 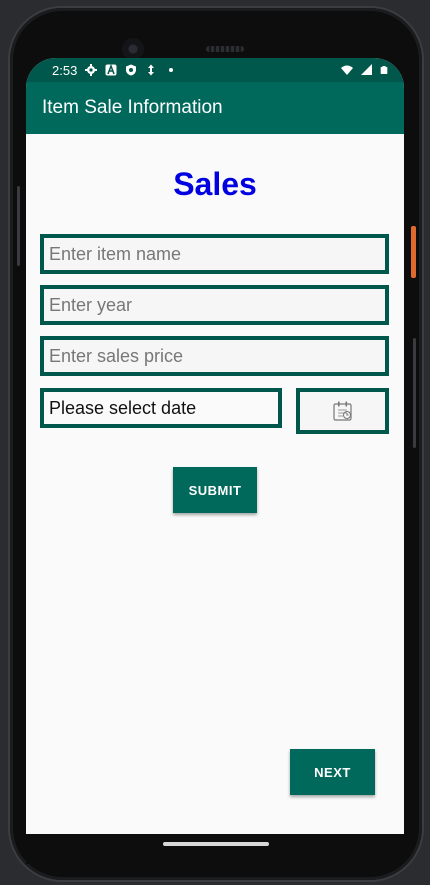 I want to click on date-picker-button, so click(x=342, y=411).